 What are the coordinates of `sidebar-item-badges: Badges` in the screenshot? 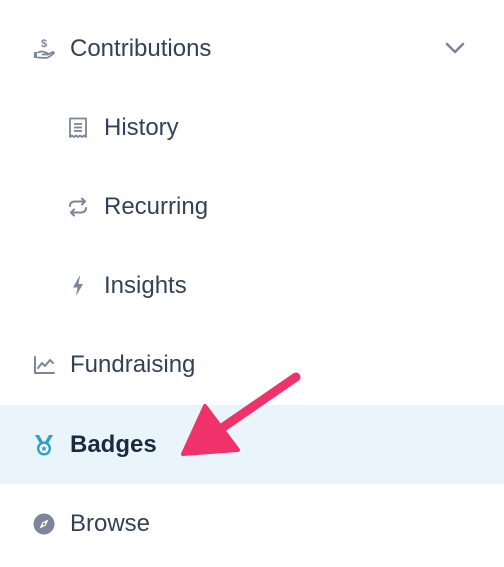 It's located at (252, 444).